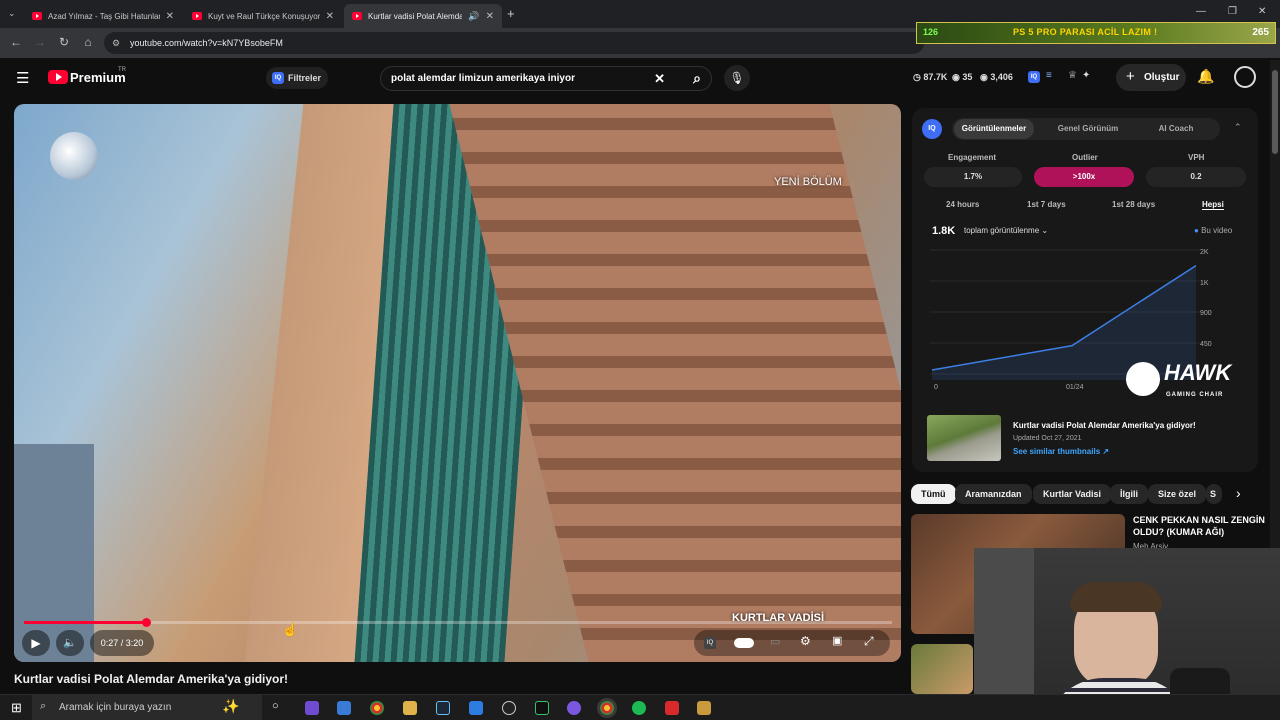  Describe the element at coordinates (737, 78) in the screenshot. I see `voice-search-icon: 🎙` at that location.